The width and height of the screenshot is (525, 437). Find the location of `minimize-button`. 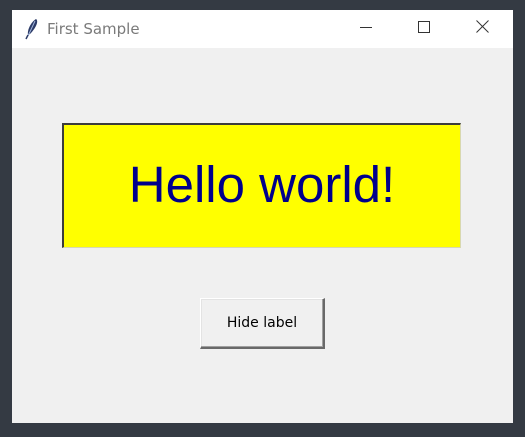

minimize-button is located at coordinates (366, 29).